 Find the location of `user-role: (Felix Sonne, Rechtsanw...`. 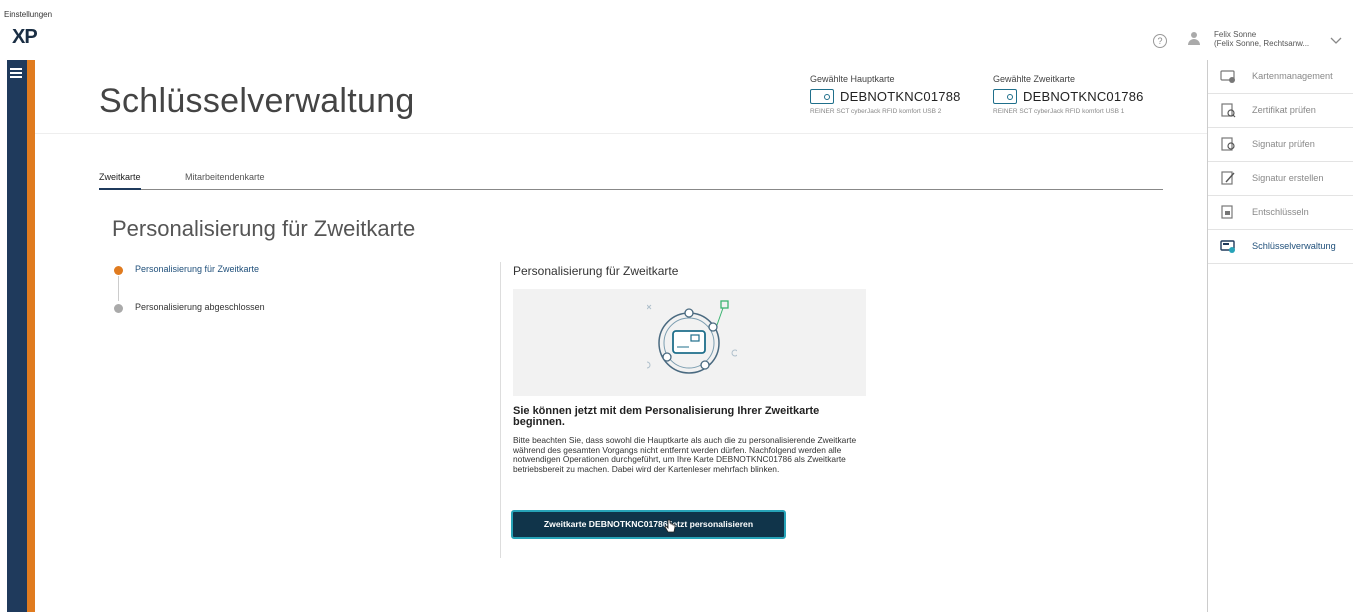

user-role: (Felix Sonne, Rechtsanw... is located at coordinates (1262, 43).